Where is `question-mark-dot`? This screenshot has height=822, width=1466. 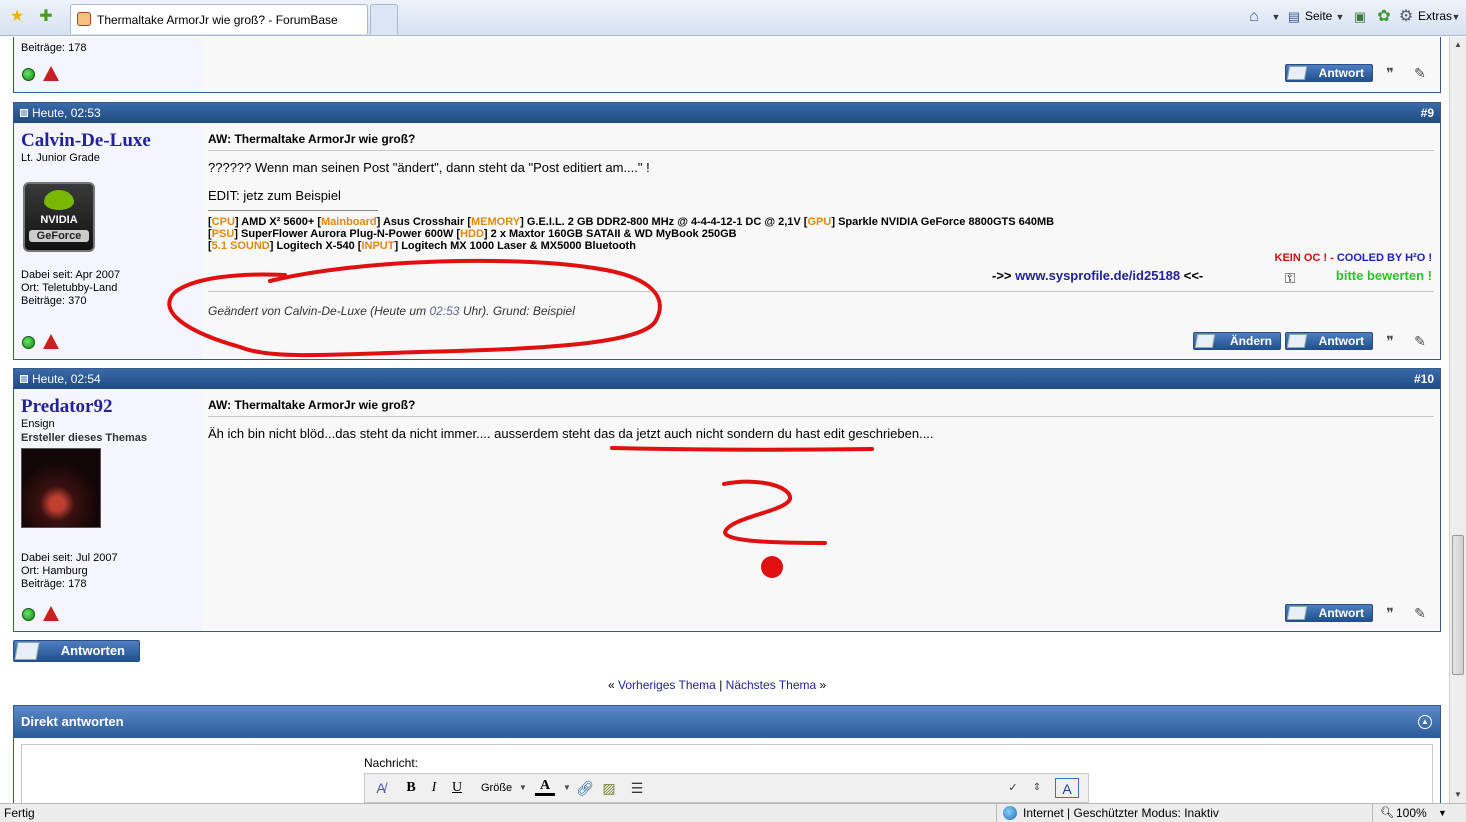 question-mark-dot is located at coordinates (772, 567).